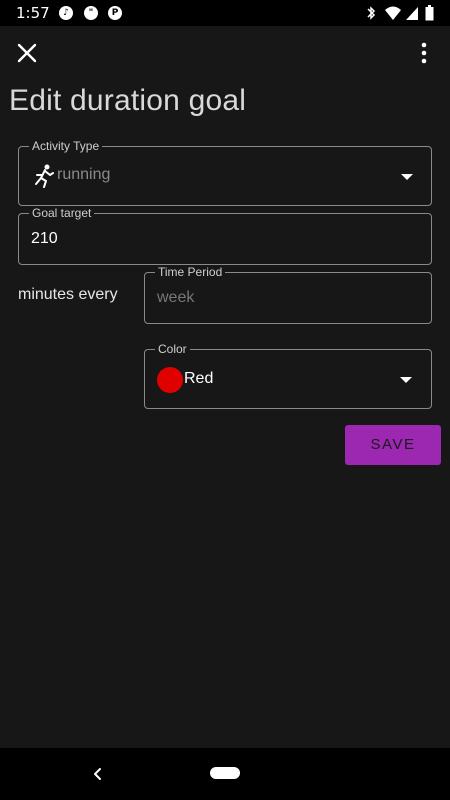 This screenshot has width=450, height=800. What do you see at coordinates (393, 13) in the screenshot?
I see `wifi-icon` at bounding box center [393, 13].